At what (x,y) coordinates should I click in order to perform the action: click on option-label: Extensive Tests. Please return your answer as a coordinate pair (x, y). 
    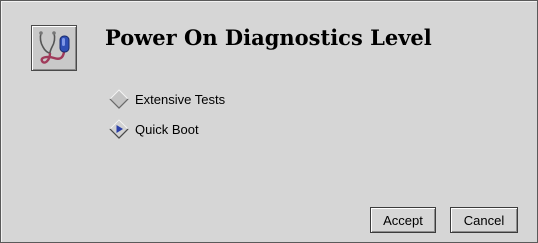
    Looking at the image, I should click on (180, 99).